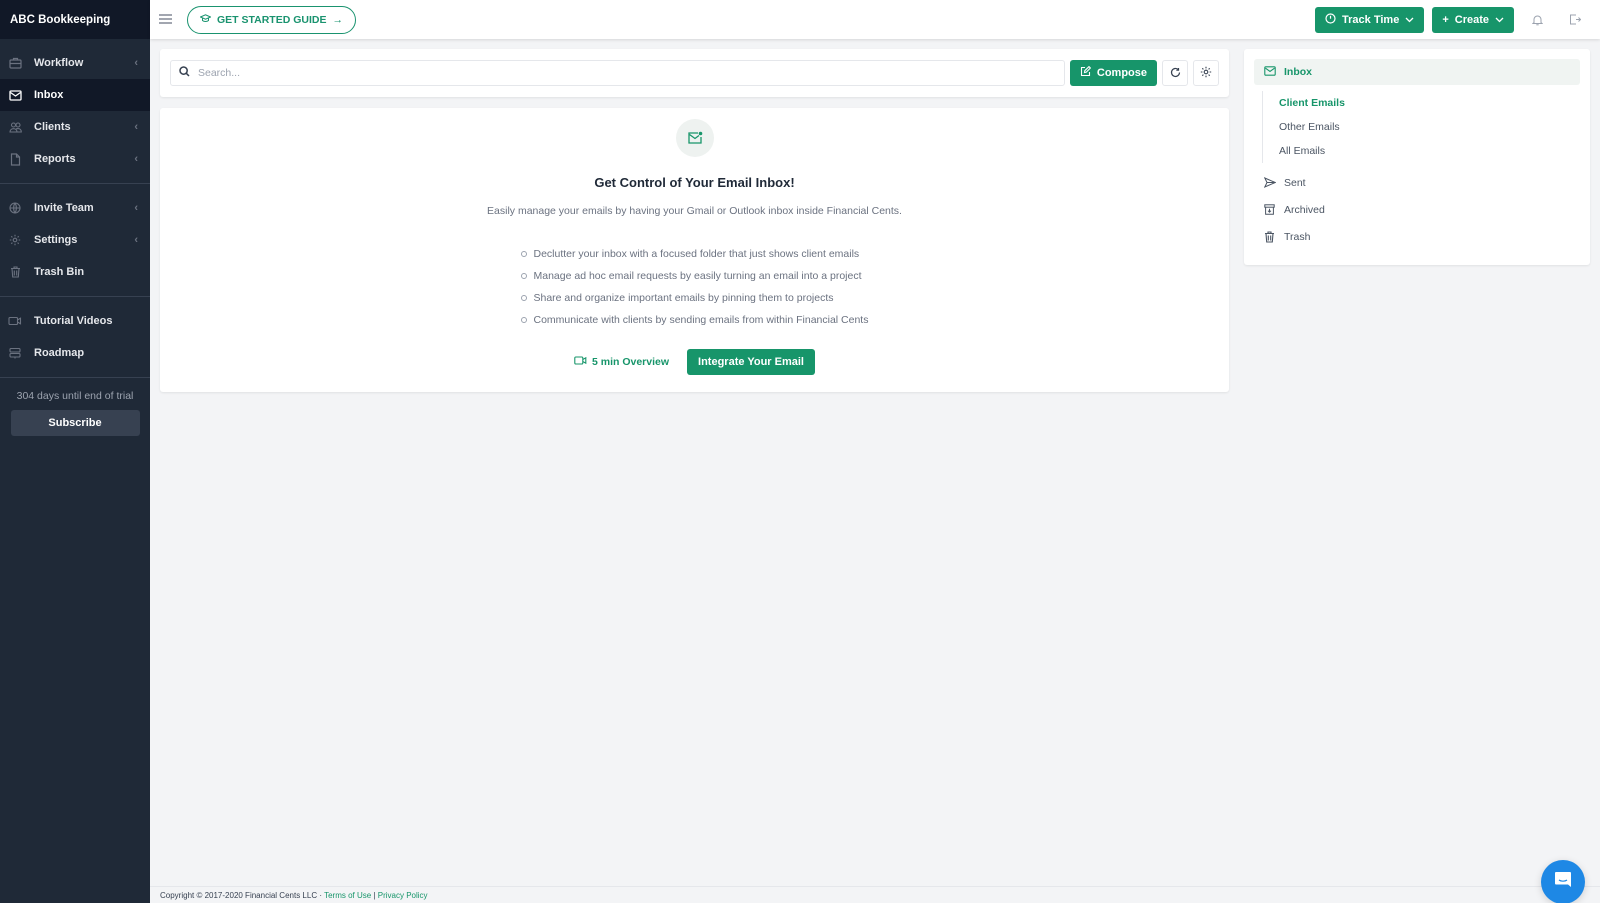 This screenshot has height=903, width=1600. What do you see at coordinates (15, 127) in the screenshot?
I see `users-icon` at bounding box center [15, 127].